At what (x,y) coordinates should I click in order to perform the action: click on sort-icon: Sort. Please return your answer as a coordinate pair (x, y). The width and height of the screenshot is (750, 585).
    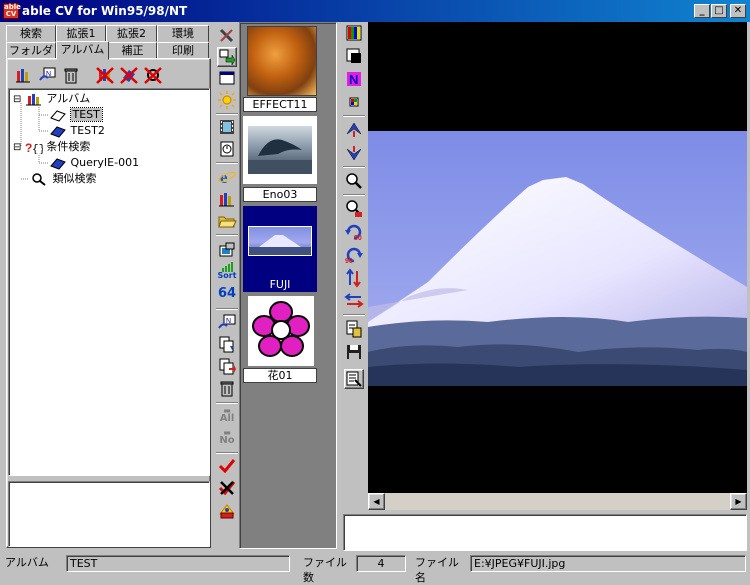
    Looking at the image, I should click on (227, 272).